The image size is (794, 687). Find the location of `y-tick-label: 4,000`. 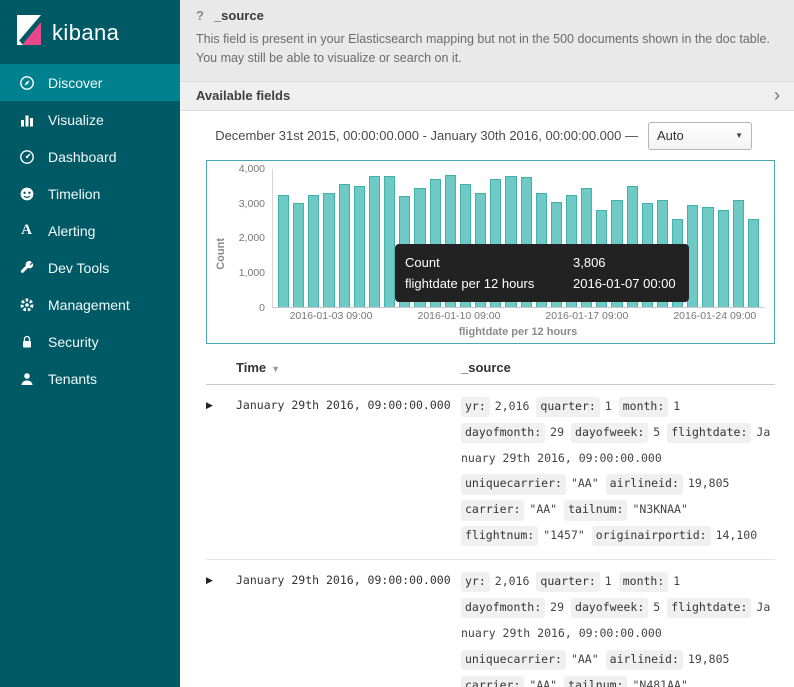

y-tick-label: 4,000 is located at coordinates (251, 168).